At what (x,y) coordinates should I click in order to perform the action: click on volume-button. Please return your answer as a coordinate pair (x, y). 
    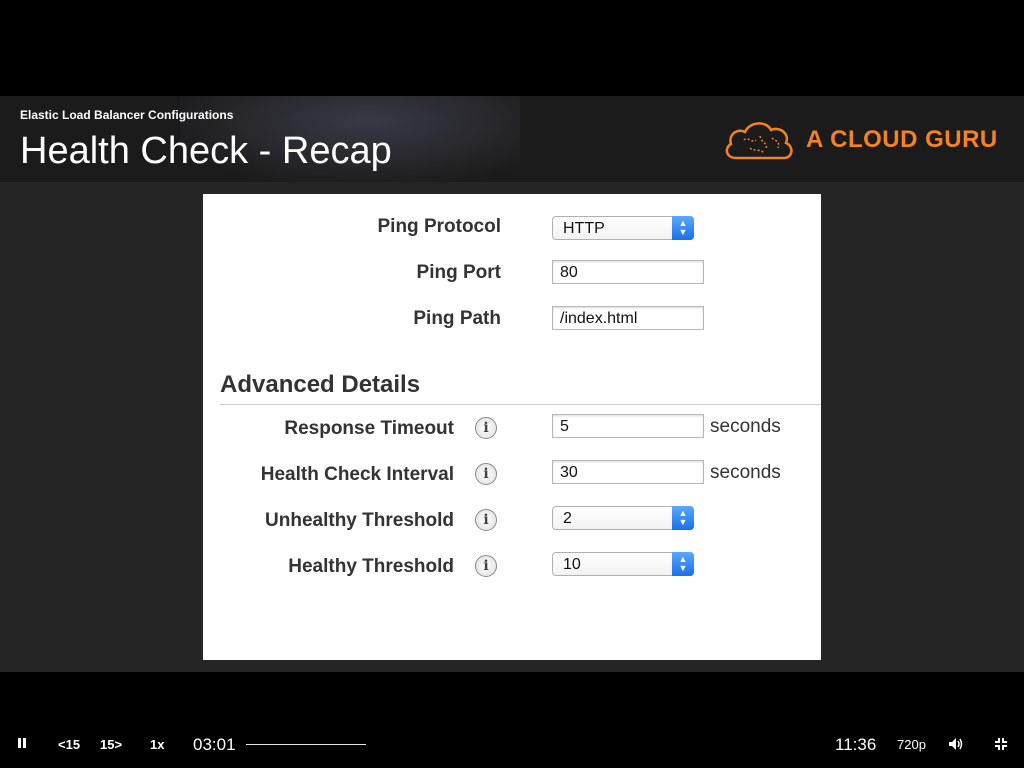
    Looking at the image, I should click on (956, 744).